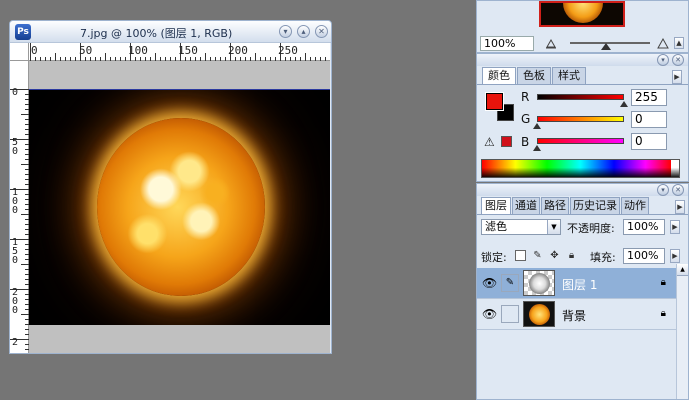 The width and height of the screenshot is (689, 400). I want to click on blue-value-field: 0, so click(649, 141).